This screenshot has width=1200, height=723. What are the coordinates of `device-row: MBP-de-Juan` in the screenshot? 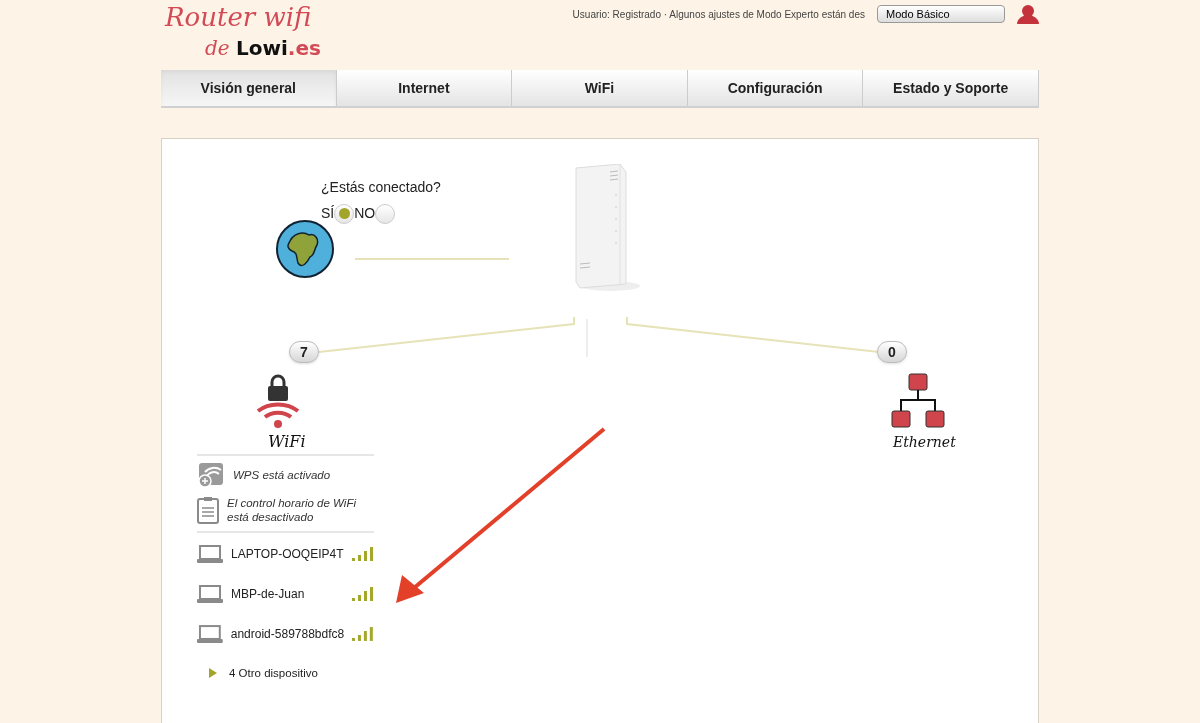 It's located at (285, 593).